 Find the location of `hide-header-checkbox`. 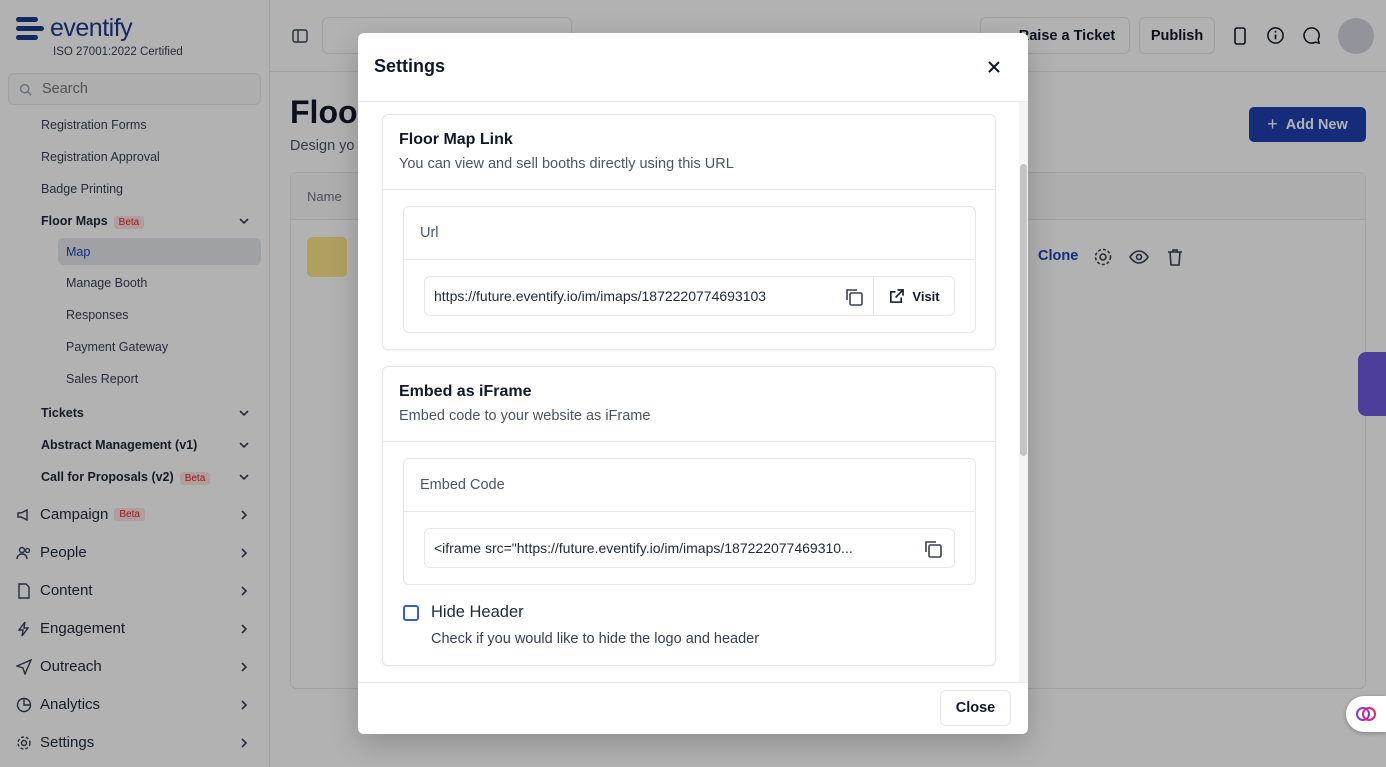

hide-header-checkbox is located at coordinates (411, 613).